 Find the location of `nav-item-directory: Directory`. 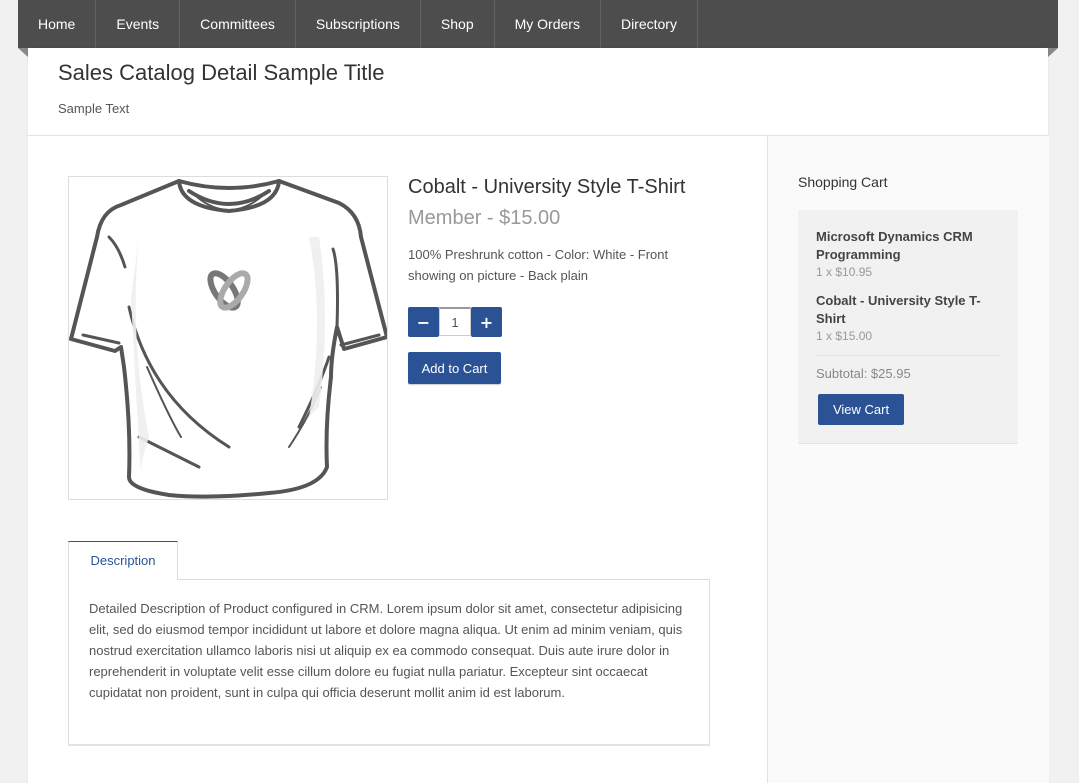

nav-item-directory: Directory is located at coordinates (649, 24).